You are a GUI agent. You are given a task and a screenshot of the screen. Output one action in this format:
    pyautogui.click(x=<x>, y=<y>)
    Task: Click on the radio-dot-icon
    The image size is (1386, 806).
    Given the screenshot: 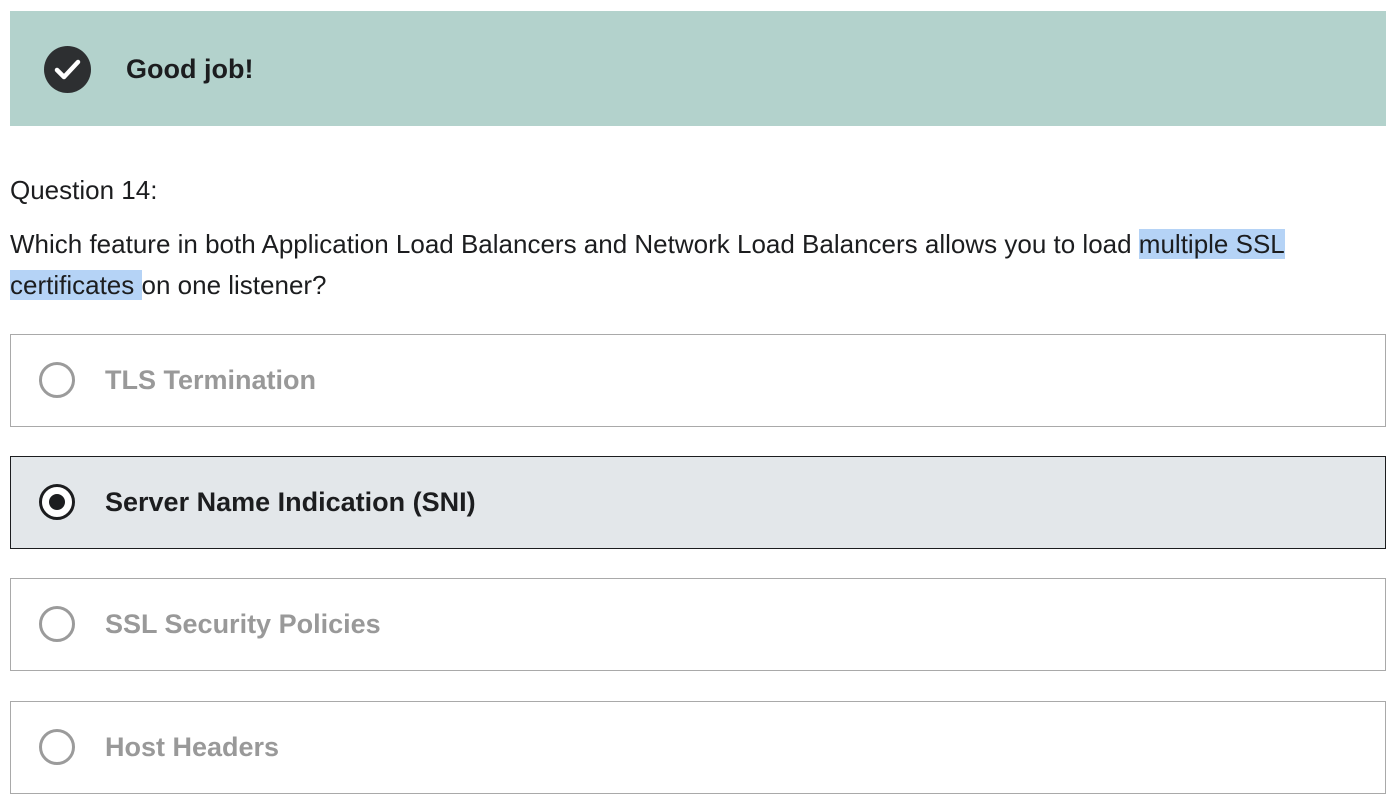 What is the action you would take?
    pyautogui.click(x=57, y=502)
    